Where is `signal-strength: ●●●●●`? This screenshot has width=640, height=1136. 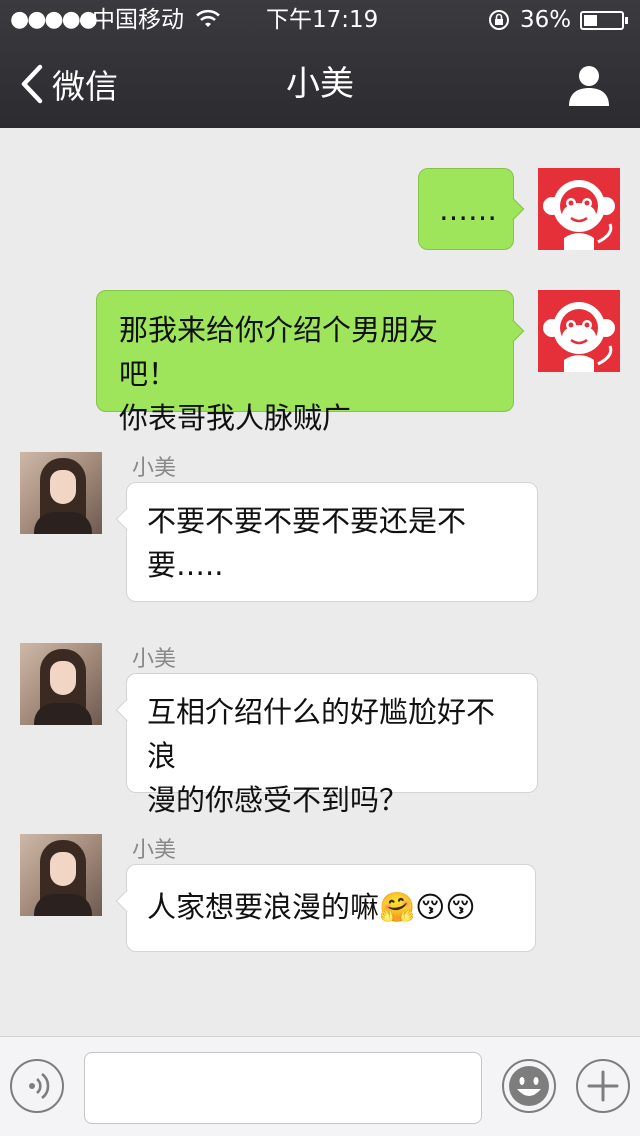 signal-strength: ●●●●● is located at coordinates (54, 19).